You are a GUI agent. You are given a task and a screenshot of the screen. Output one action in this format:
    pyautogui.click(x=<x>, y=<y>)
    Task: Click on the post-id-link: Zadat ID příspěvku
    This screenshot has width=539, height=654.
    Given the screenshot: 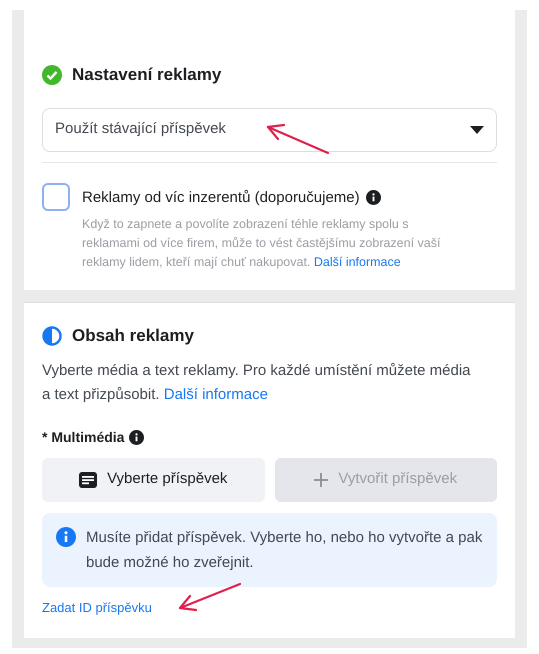 What is the action you would take?
    pyautogui.click(x=97, y=607)
    